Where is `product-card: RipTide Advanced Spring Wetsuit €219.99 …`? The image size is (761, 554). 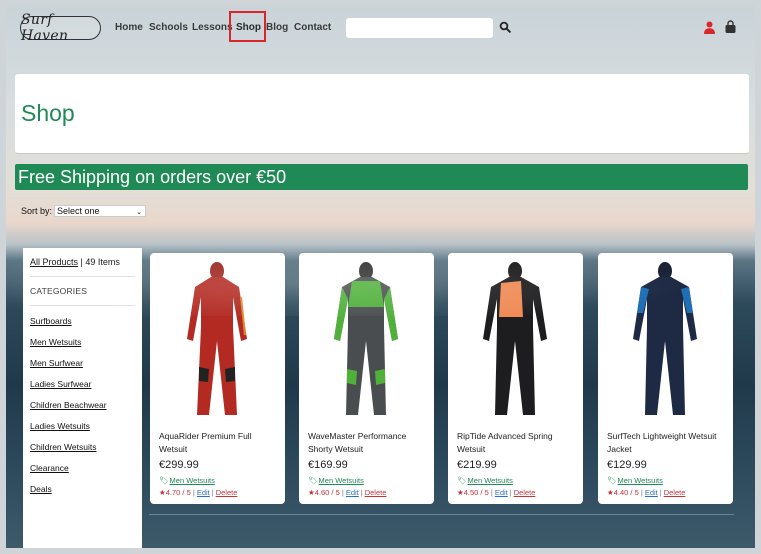 product-card: RipTide Advanced Spring Wetsuit €219.99 … is located at coordinates (515, 378).